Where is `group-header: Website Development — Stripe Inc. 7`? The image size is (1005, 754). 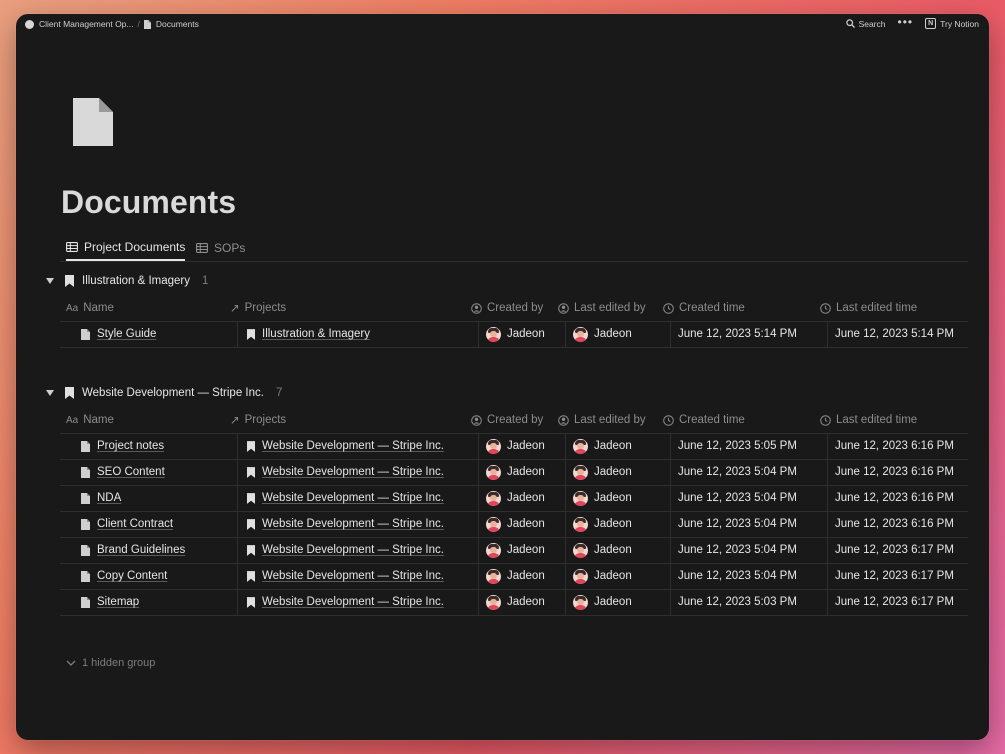
group-header: Website Development — Stripe Inc. 7 is located at coordinates (164, 393).